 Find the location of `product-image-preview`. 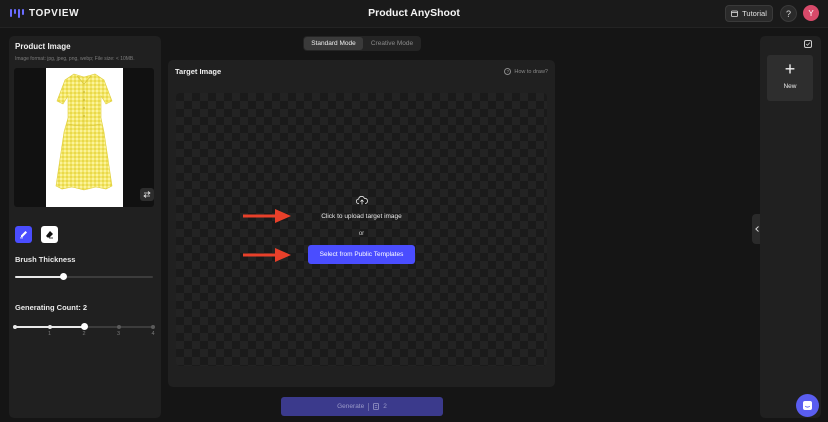

product-image-preview is located at coordinates (84, 137).